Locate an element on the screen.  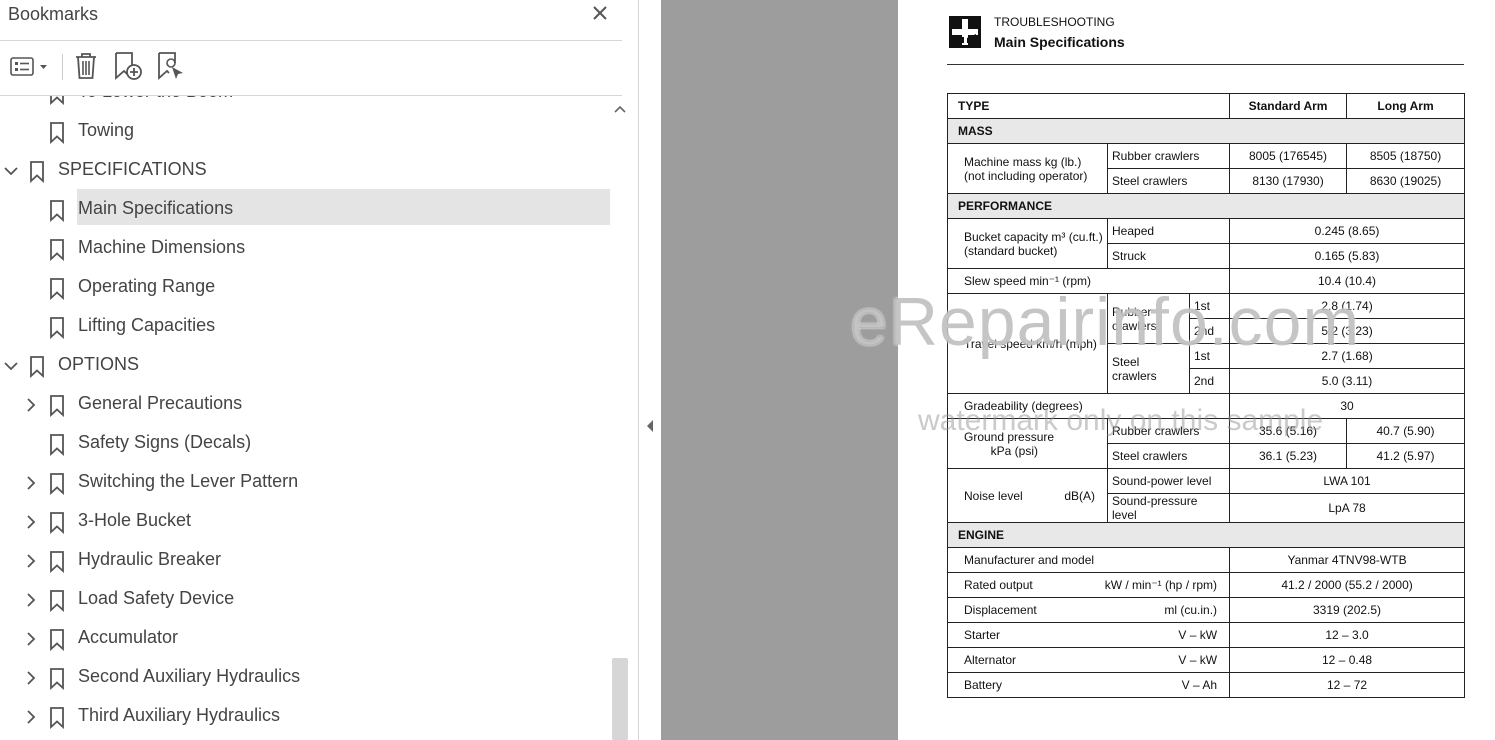
engine-spec-name: Alternator is located at coordinates (990, 660).